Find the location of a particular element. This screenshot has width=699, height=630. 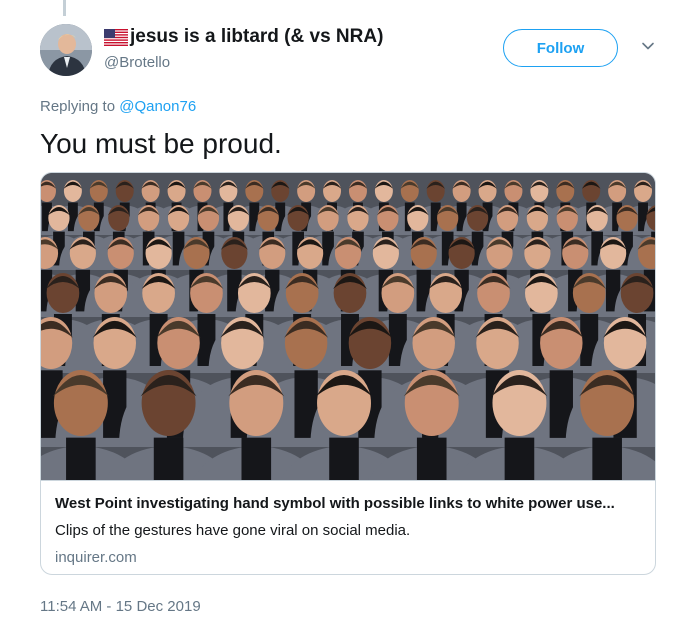

display-name-row: jesus is a libtard (& vs NRA) is located at coordinates (243, 37).